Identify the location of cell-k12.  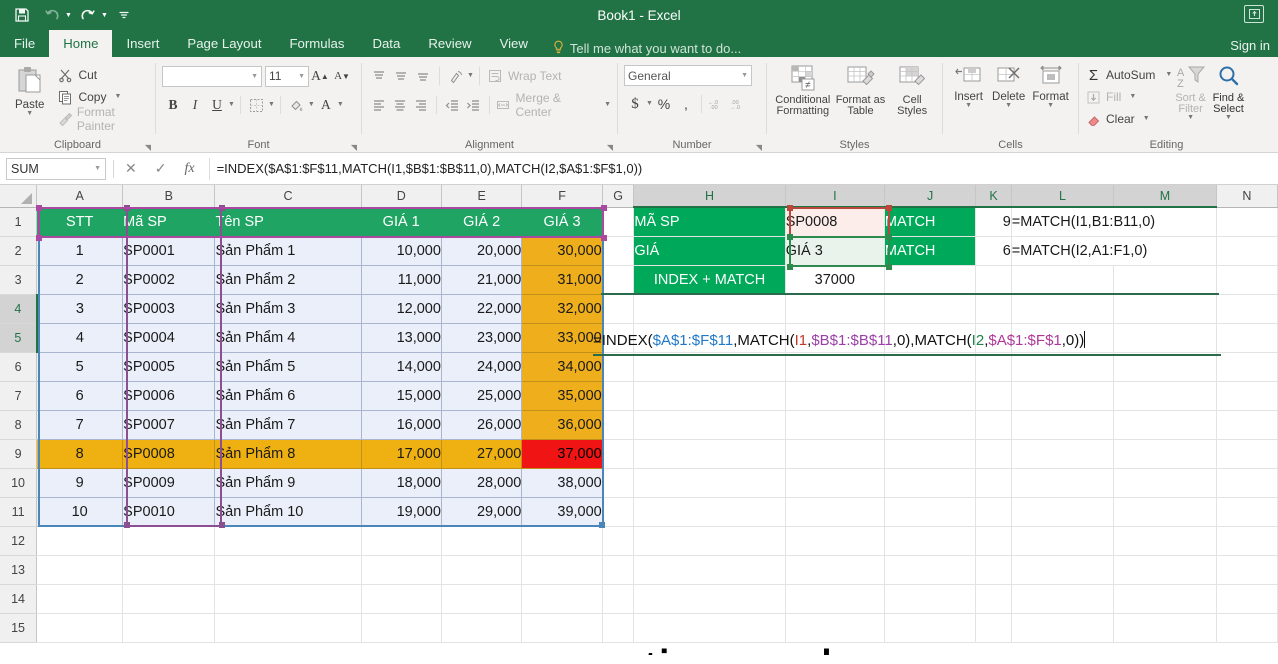
(993, 541).